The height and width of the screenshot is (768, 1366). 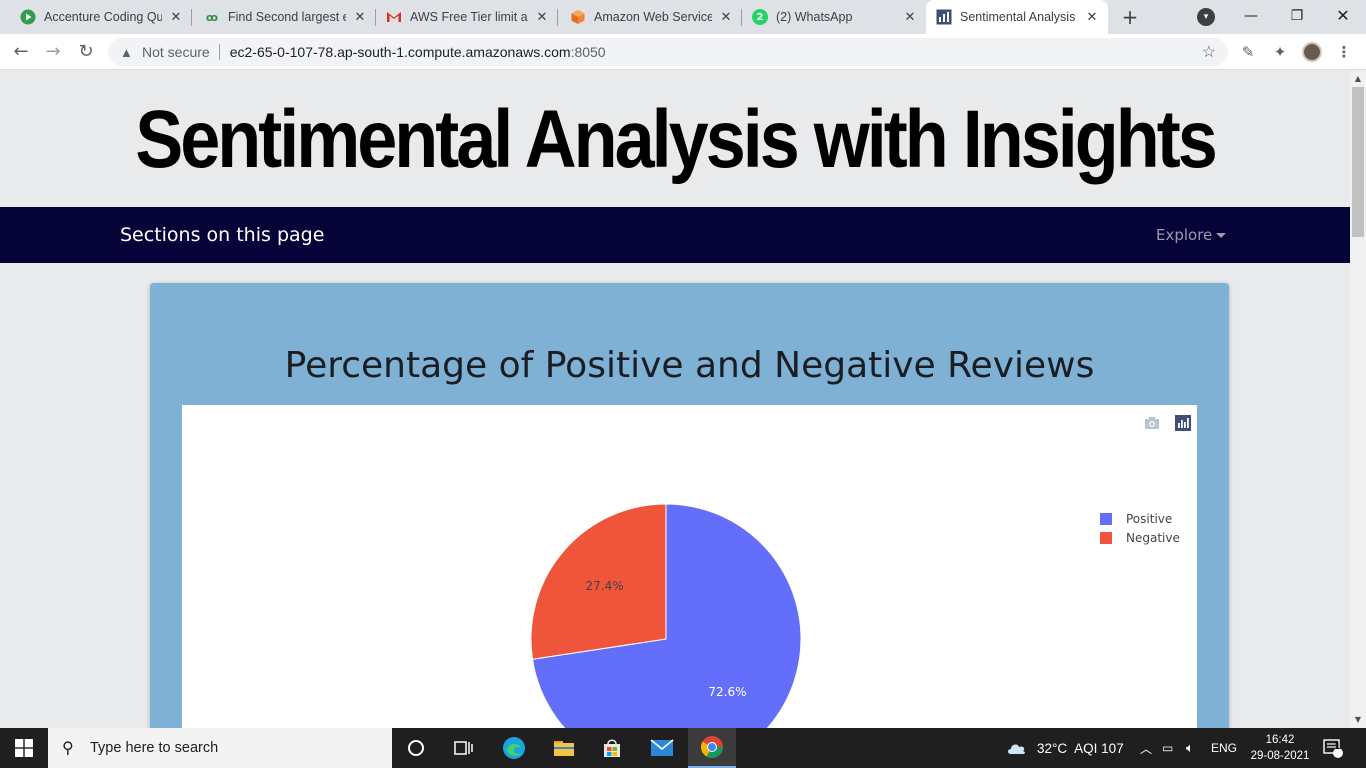 What do you see at coordinates (1333, 748) in the screenshot?
I see `notification-center-icon: 1` at bounding box center [1333, 748].